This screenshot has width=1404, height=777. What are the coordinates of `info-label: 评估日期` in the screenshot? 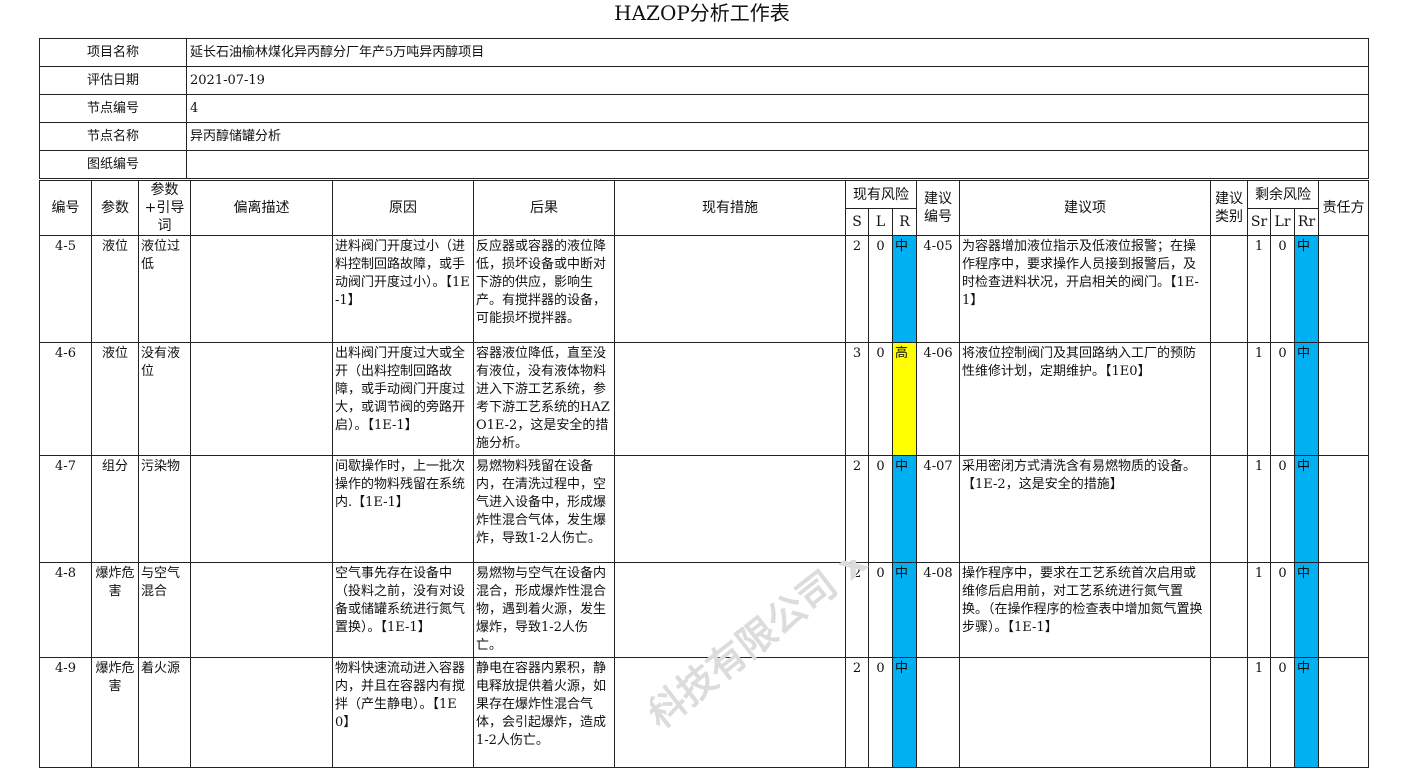 It's located at (113, 80).